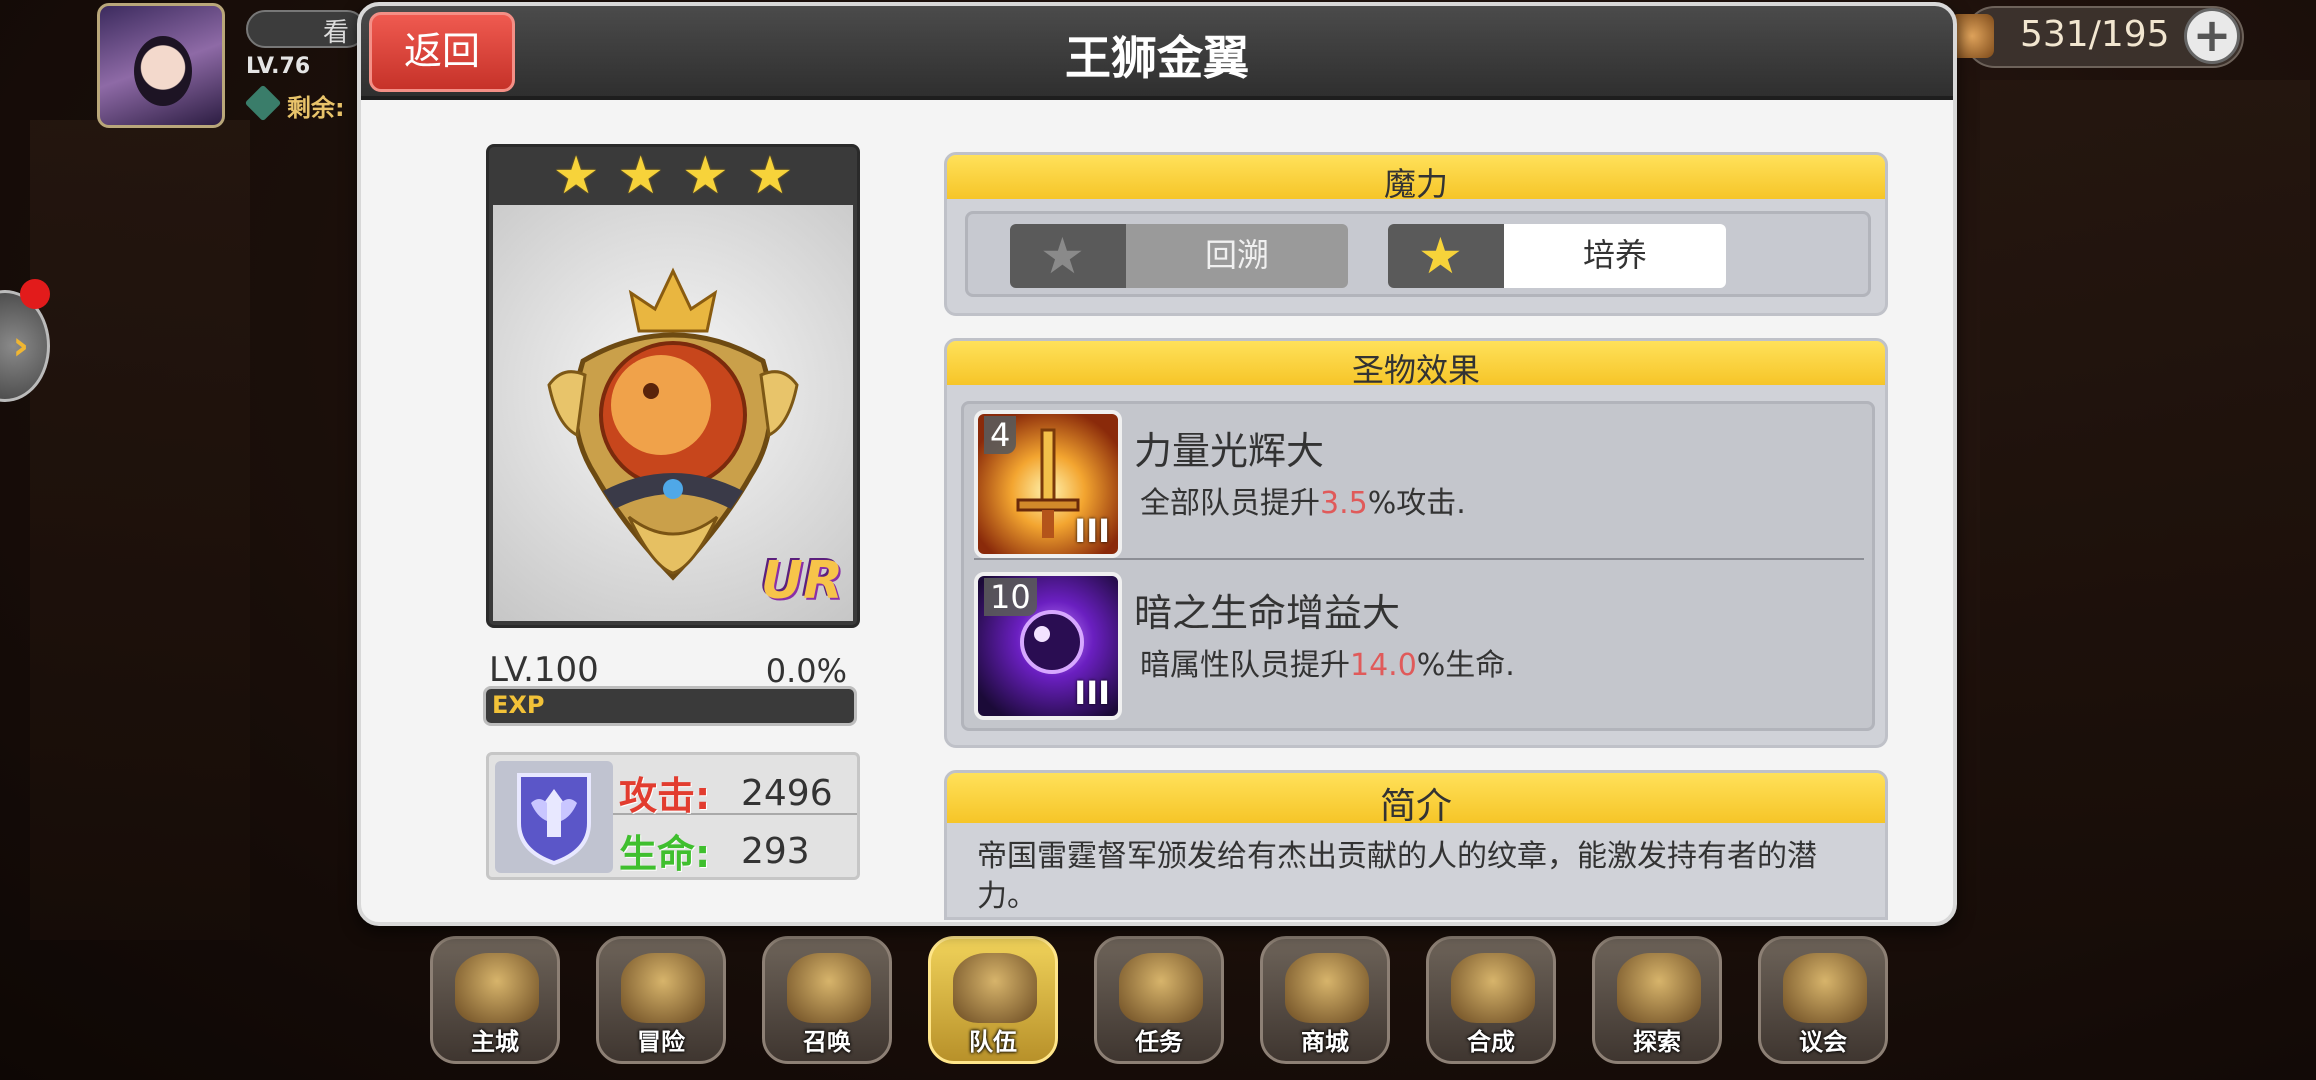 The image size is (2316, 1080). I want to click on intro-title: 简介, so click(1415, 806).